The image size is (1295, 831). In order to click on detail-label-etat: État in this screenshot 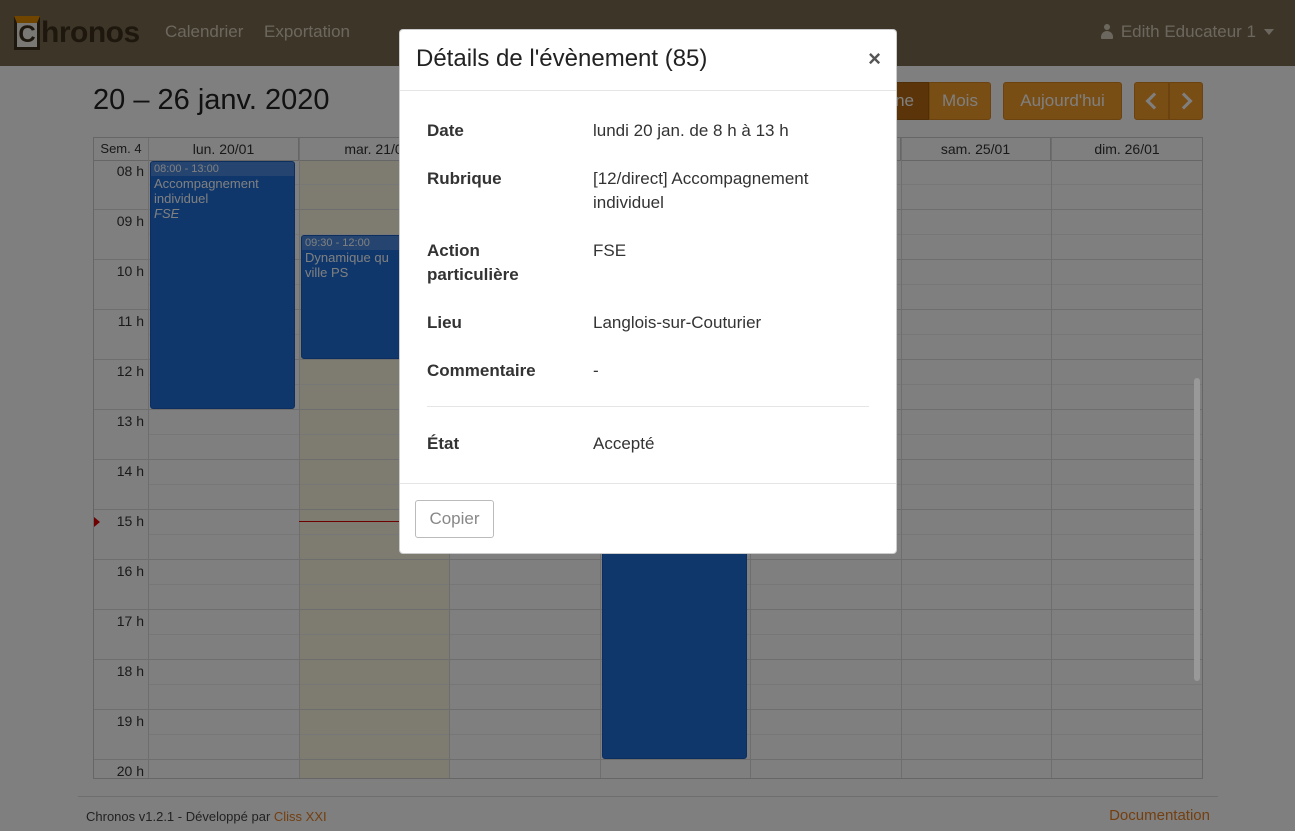, I will do `click(443, 443)`.